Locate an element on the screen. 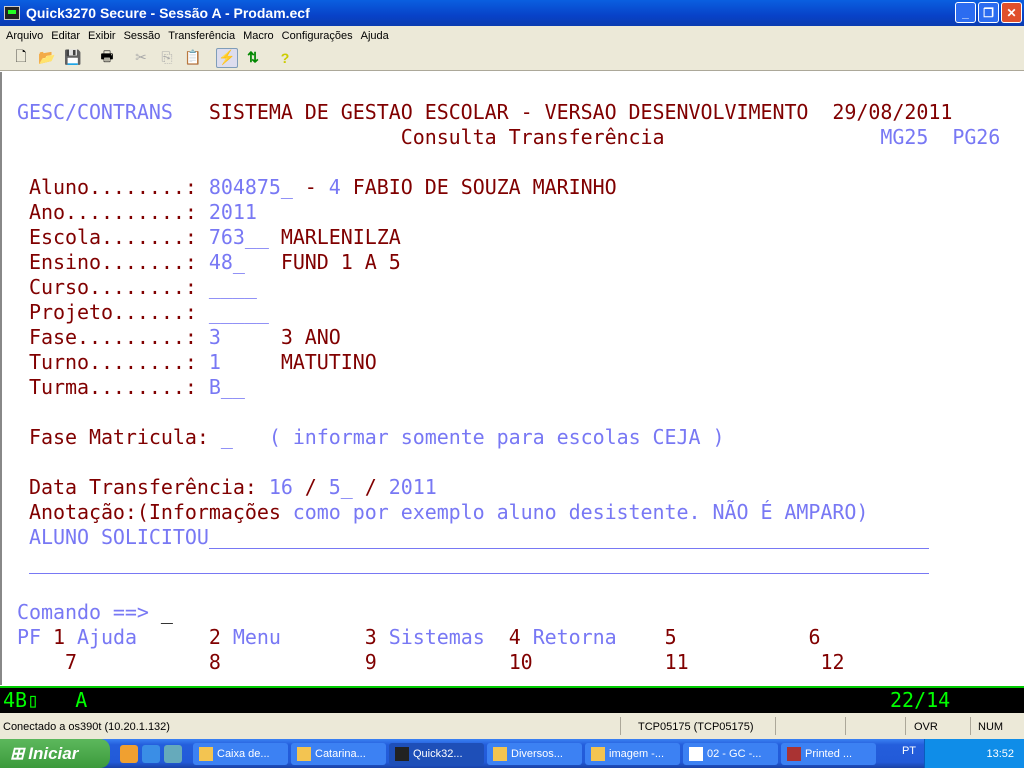 Image resolution: width=1024 pixels, height=768 pixels. transfer-icon: ⇅ is located at coordinates (253, 58).